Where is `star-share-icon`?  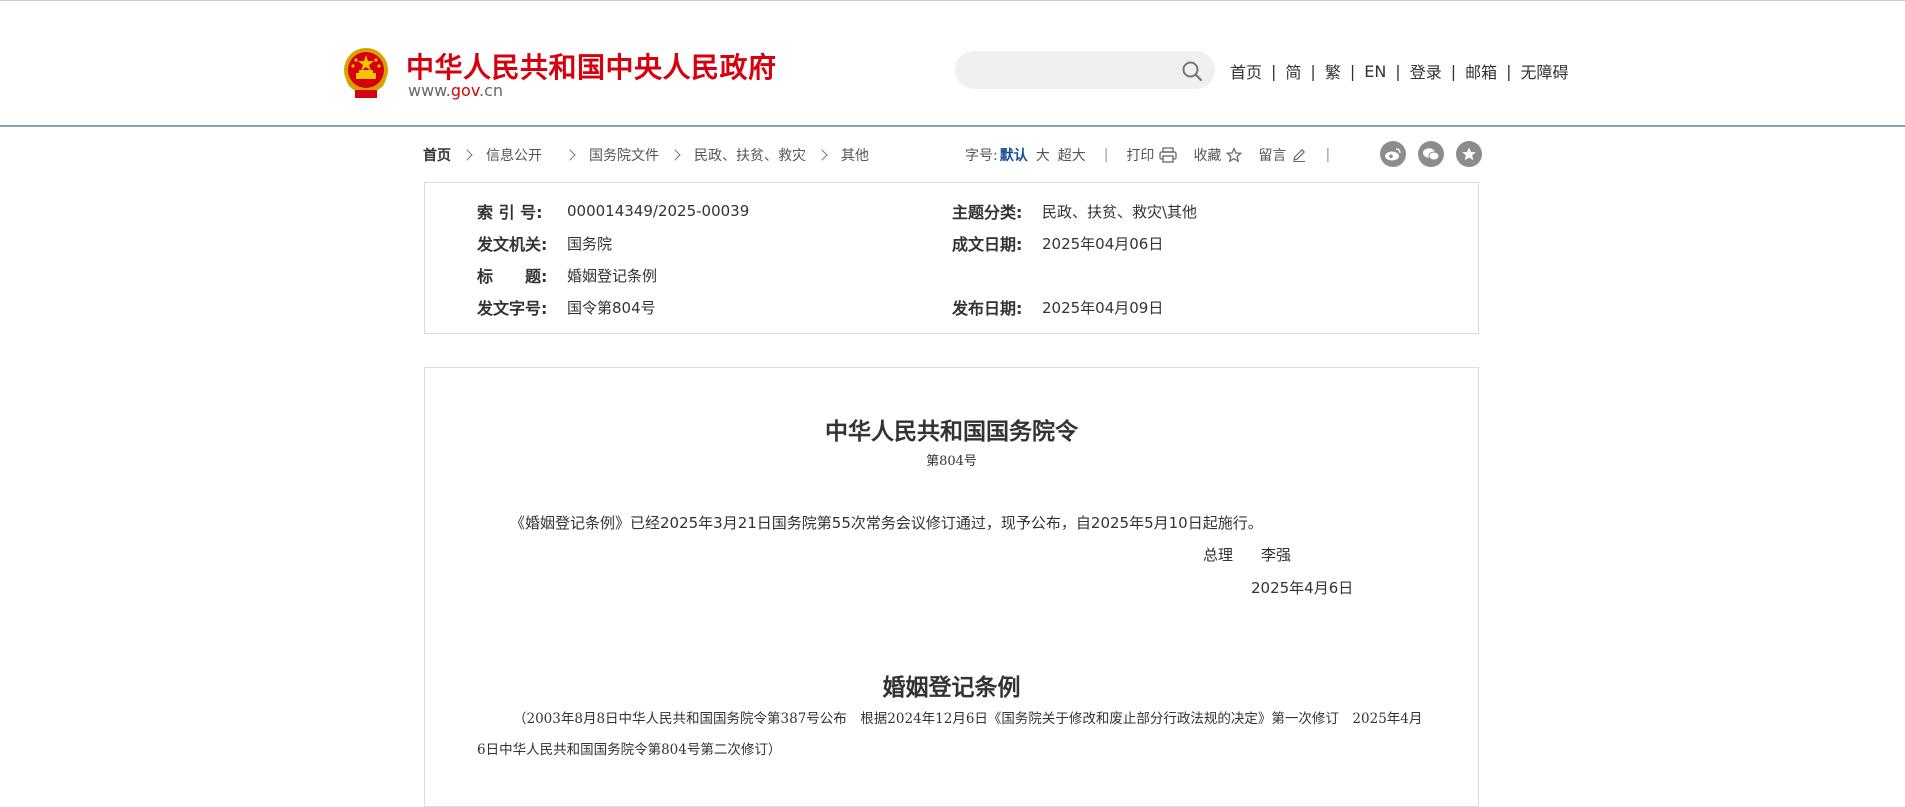
star-share-icon is located at coordinates (1469, 154).